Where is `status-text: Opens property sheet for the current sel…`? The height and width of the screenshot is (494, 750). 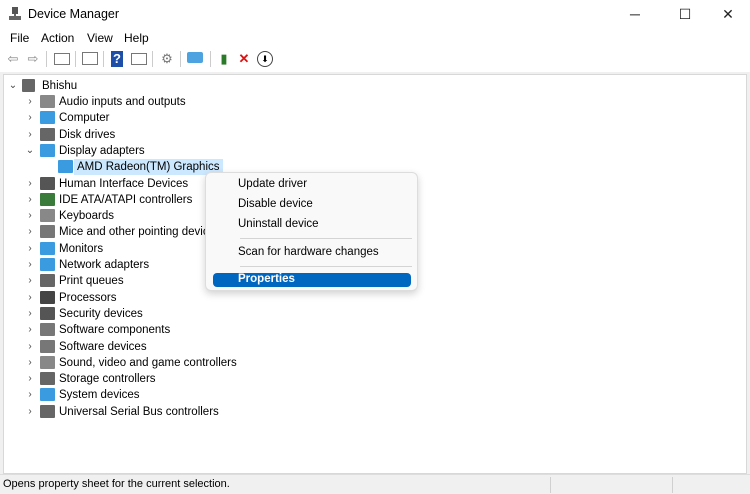
status-text: Opens property sheet for the current sel… is located at coordinates (116, 484).